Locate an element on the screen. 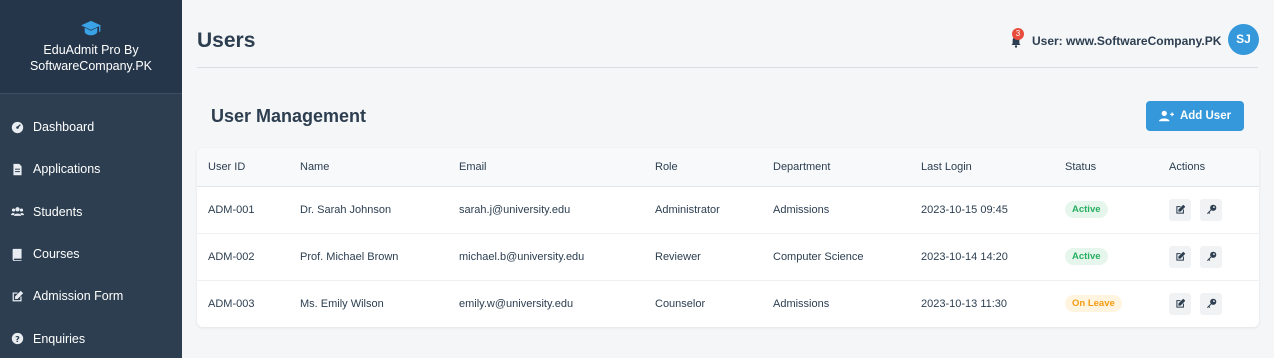  cell-name: Dr. Sarah Johnson is located at coordinates (346, 209).